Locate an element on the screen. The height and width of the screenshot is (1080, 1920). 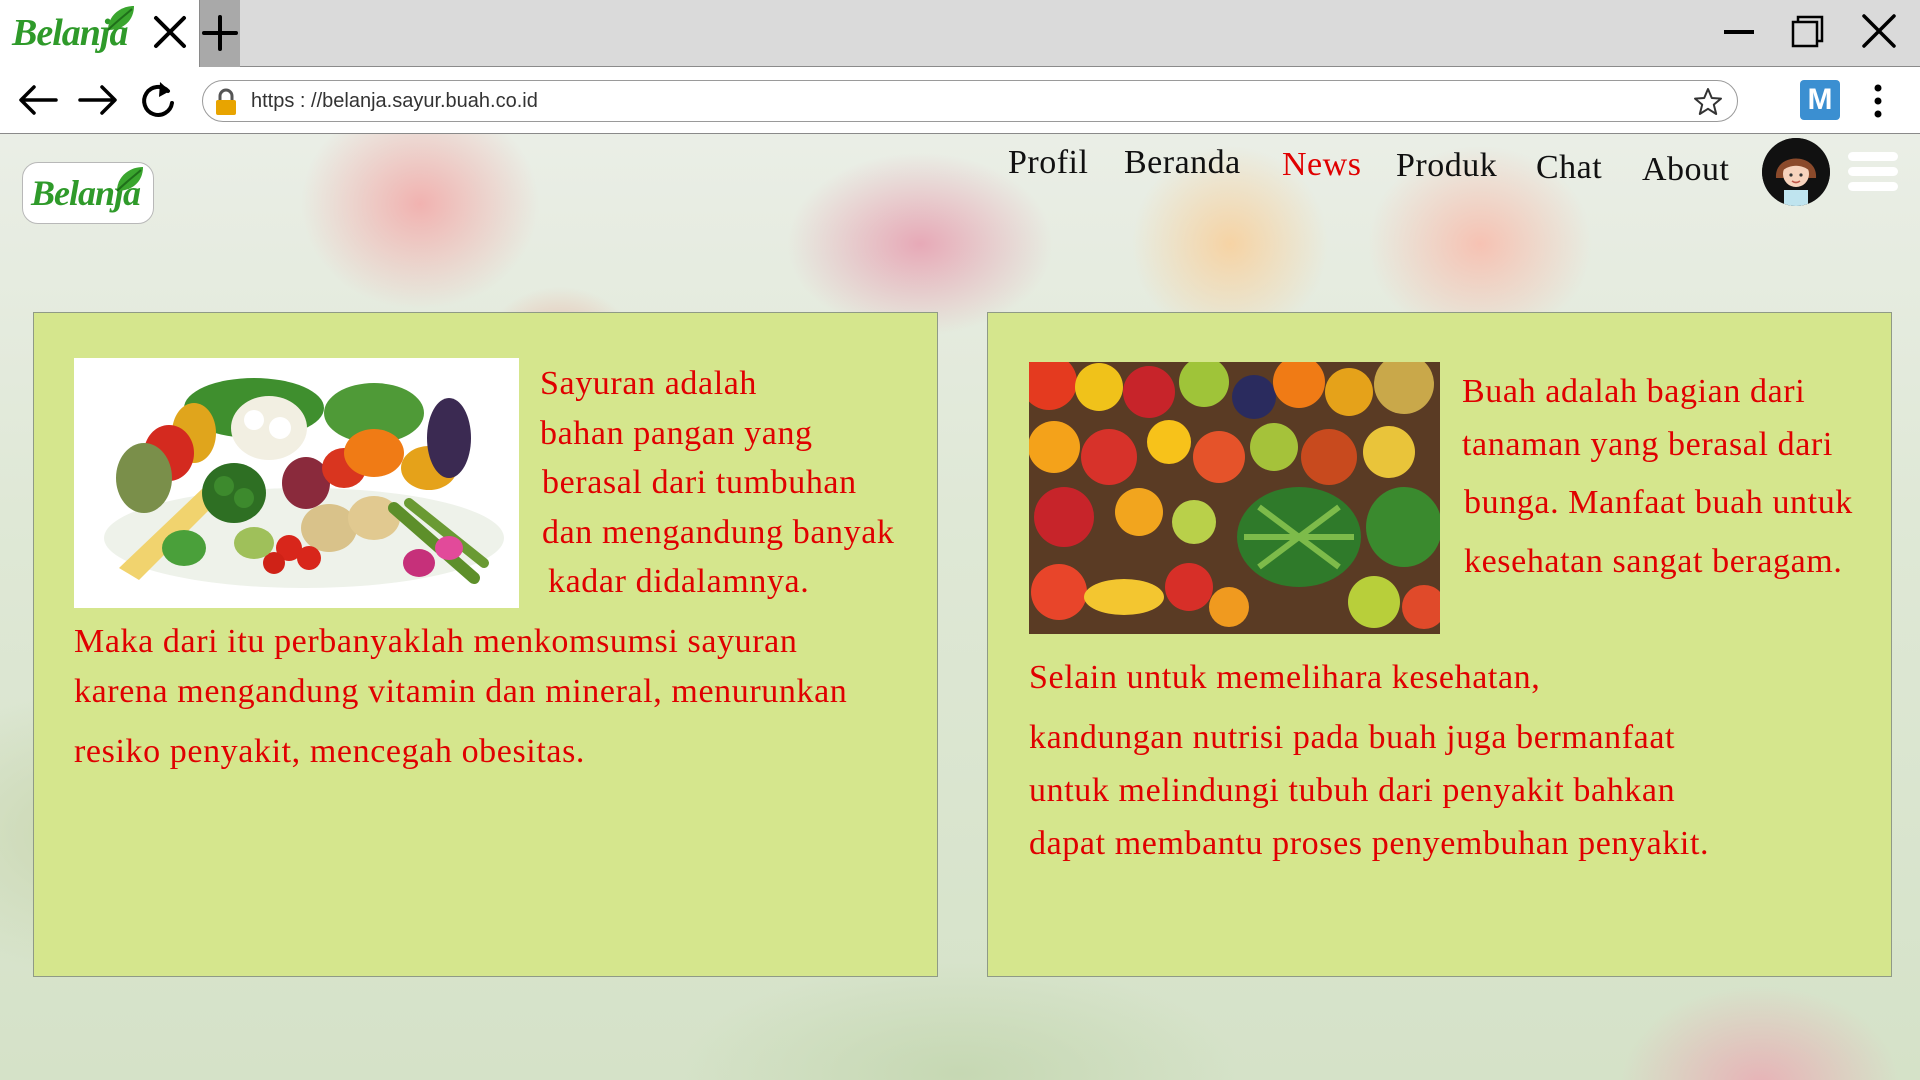
back-arrow-icon is located at coordinates (38, 100).